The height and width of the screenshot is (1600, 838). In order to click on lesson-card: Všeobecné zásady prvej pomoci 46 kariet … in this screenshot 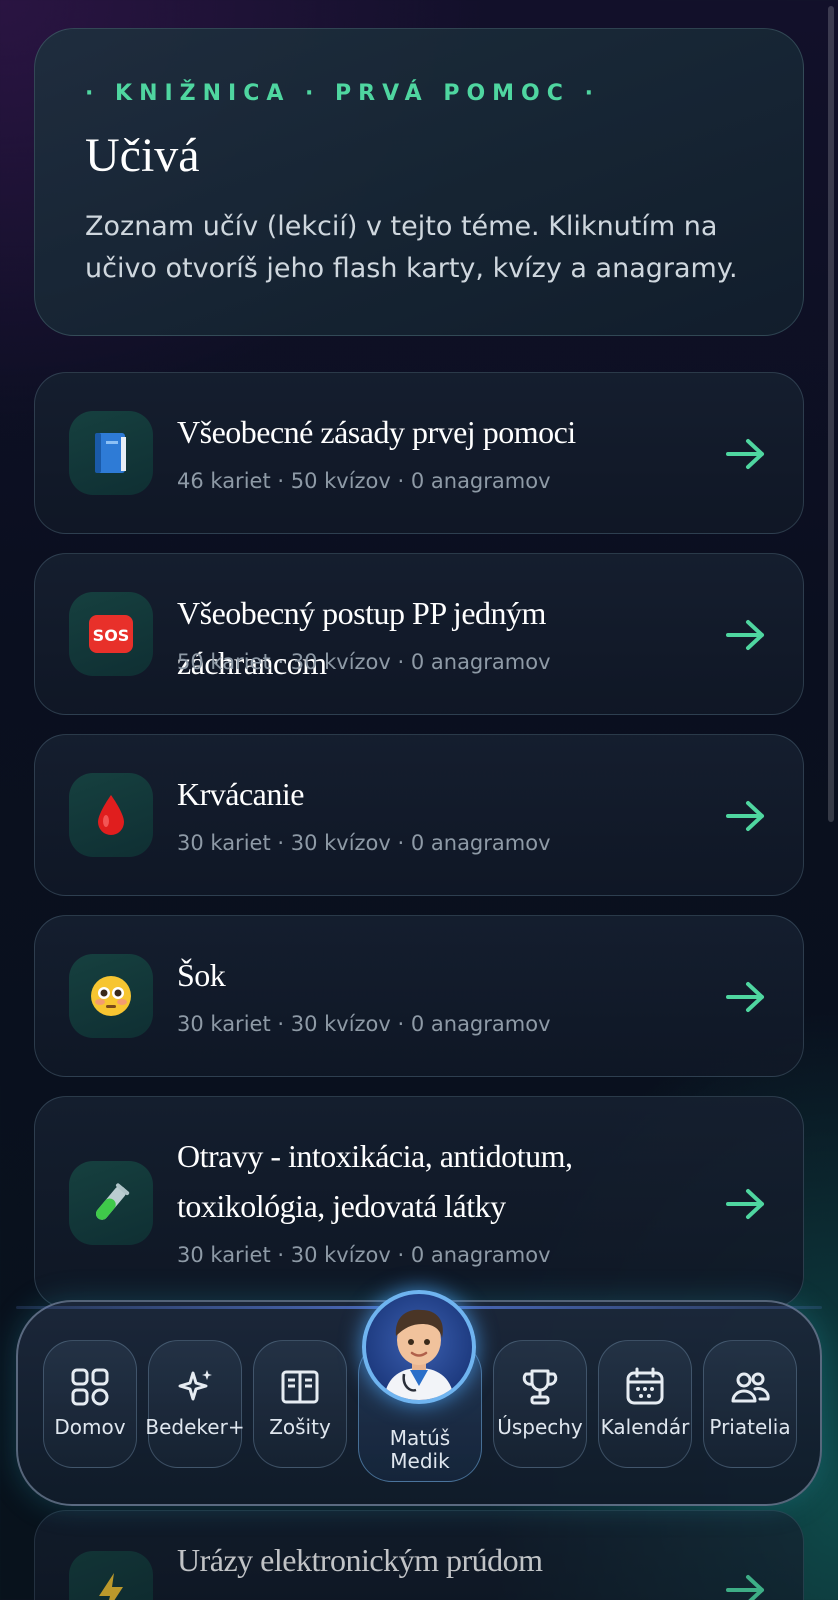, I will do `click(419, 453)`.